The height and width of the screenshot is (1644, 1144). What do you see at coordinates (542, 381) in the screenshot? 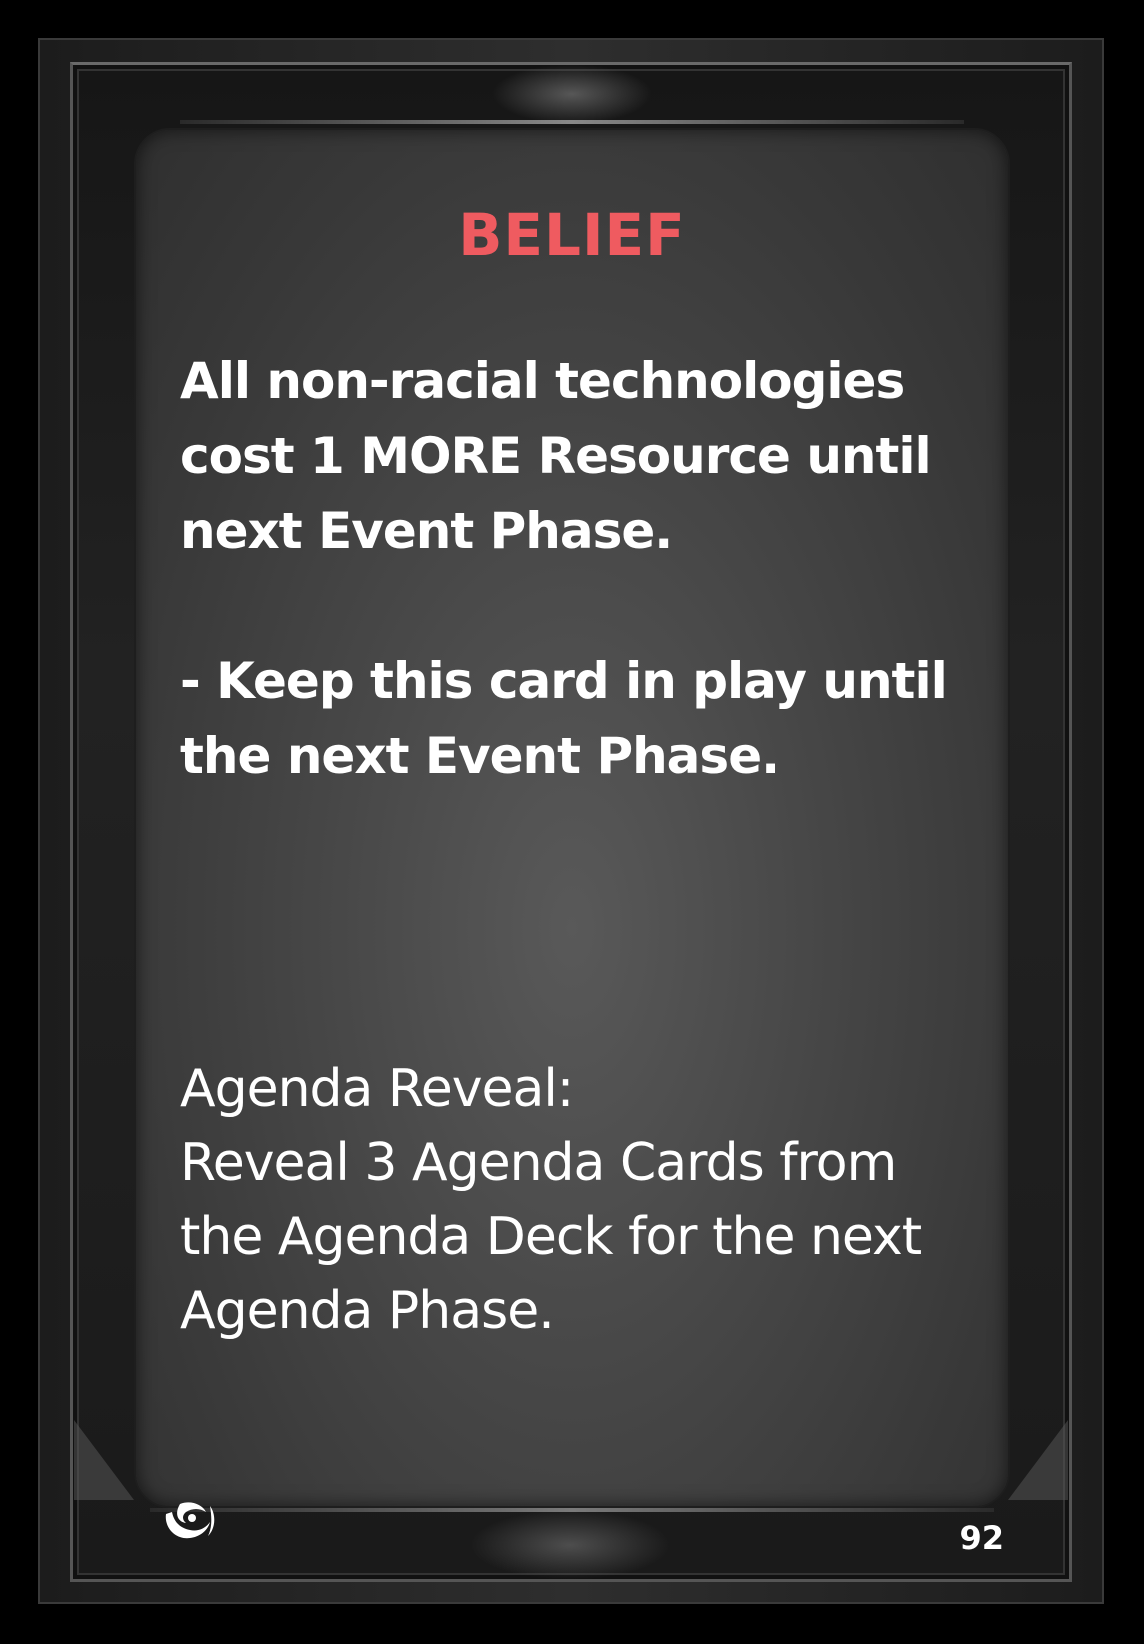
I see `effect-line: All non-racial technologies` at bounding box center [542, 381].